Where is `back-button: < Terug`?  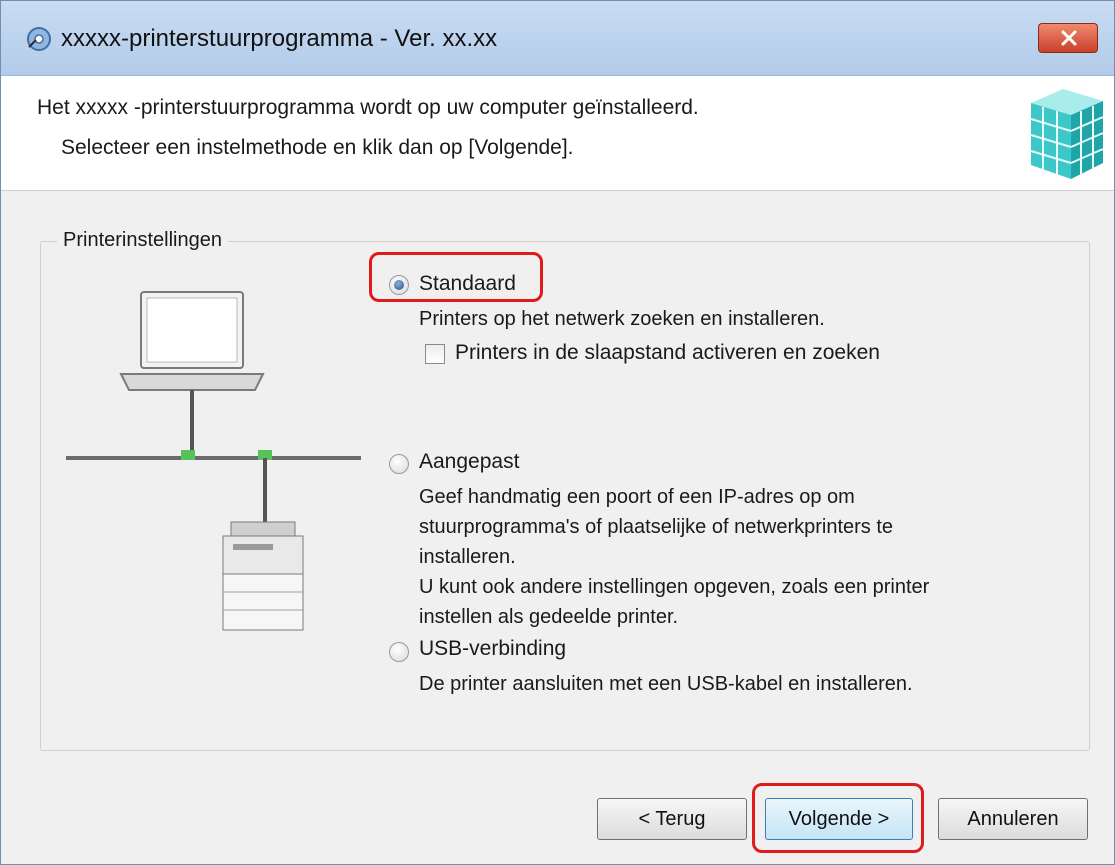
back-button: < Terug is located at coordinates (672, 819).